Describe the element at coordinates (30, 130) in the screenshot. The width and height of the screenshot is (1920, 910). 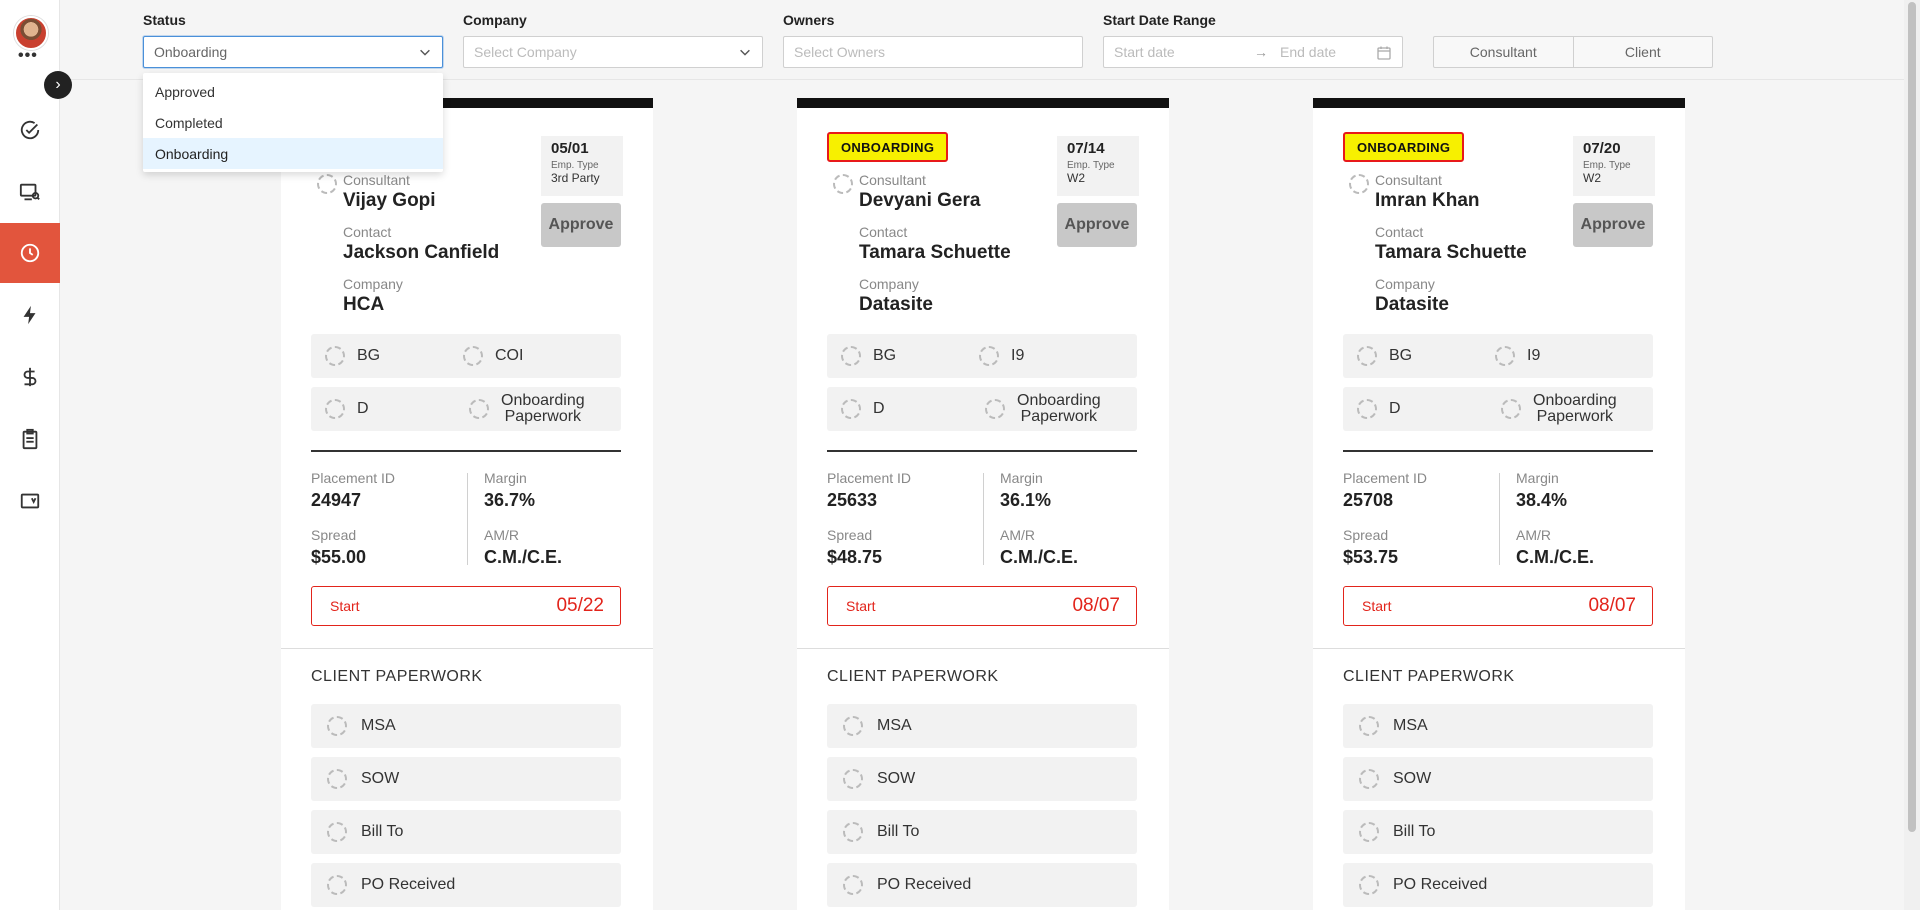
I see `nav-tasks` at that location.